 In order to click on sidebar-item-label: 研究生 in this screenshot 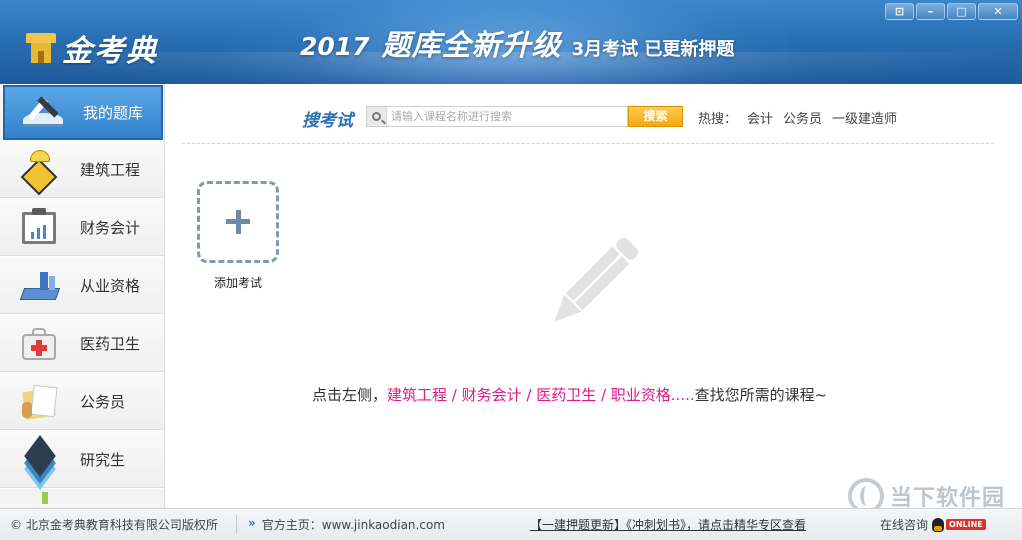, I will do `click(103, 460)`.